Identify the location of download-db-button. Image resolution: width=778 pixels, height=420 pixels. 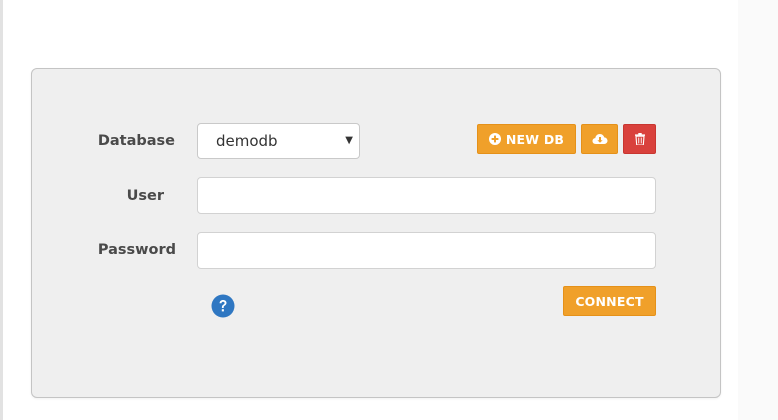
(599, 139).